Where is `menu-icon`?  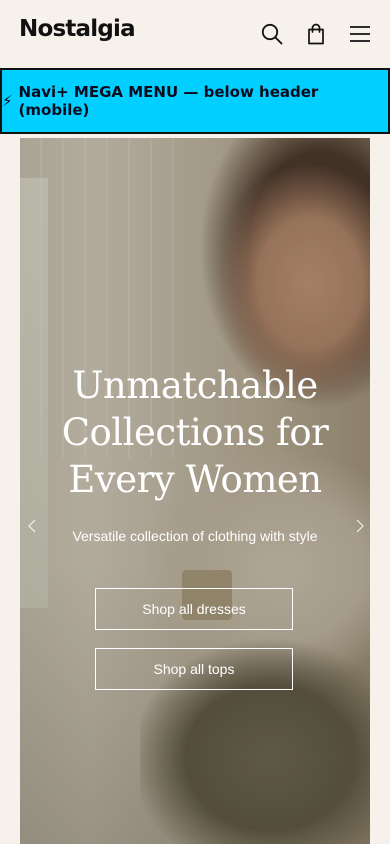 menu-icon is located at coordinates (360, 34).